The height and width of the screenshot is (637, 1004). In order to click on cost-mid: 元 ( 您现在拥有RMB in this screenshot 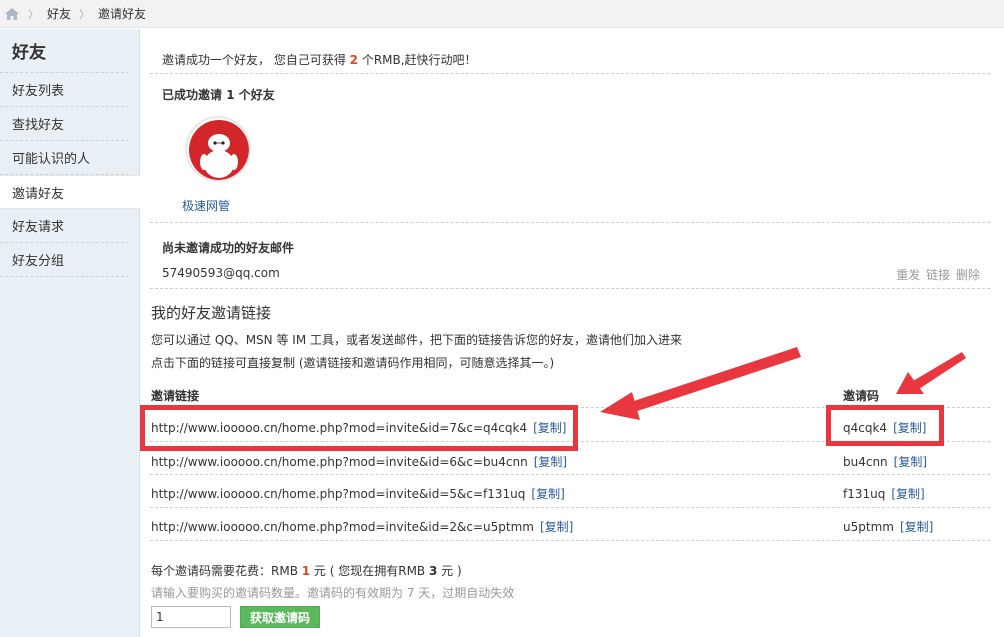, I will do `click(369, 571)`.